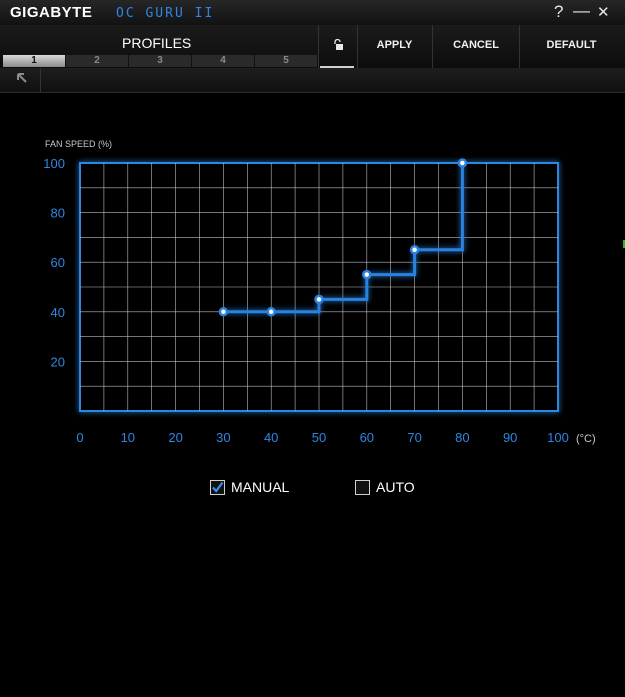 This screenshot has width=625, height=697. What do you see at coordinates (395, 487) in the screenshot?
I see `auto-label: AUTO` at bounding box center [395, 487].